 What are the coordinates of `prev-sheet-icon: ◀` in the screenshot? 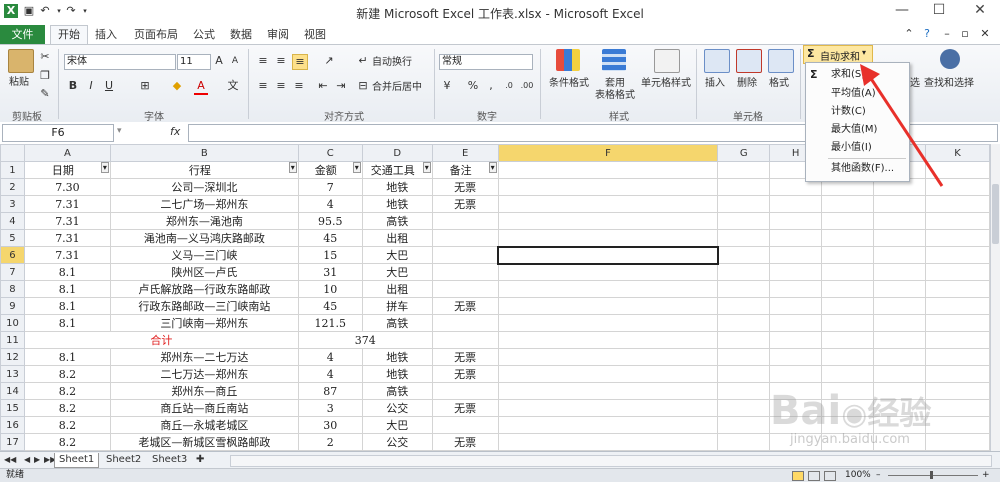 It's located at (27, 460).